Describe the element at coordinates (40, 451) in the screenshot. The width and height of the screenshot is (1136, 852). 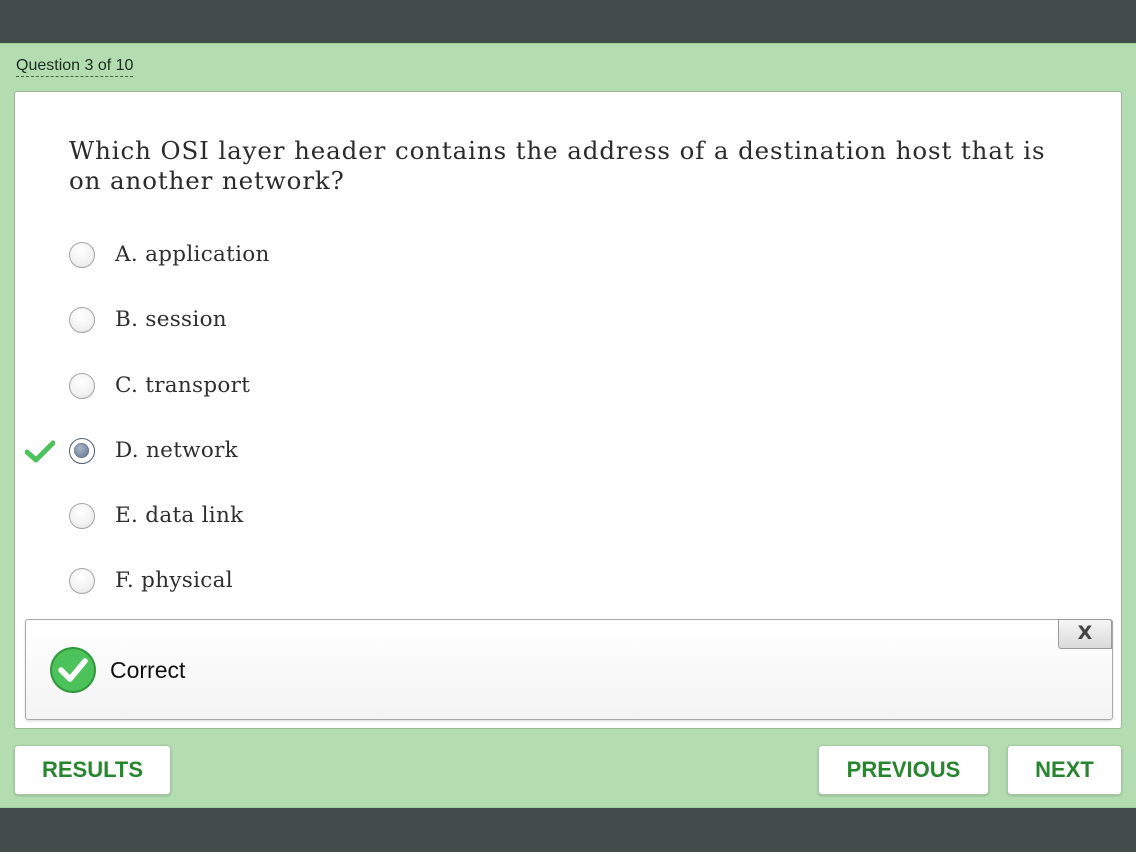
I see `correct-check-icon` at that location.